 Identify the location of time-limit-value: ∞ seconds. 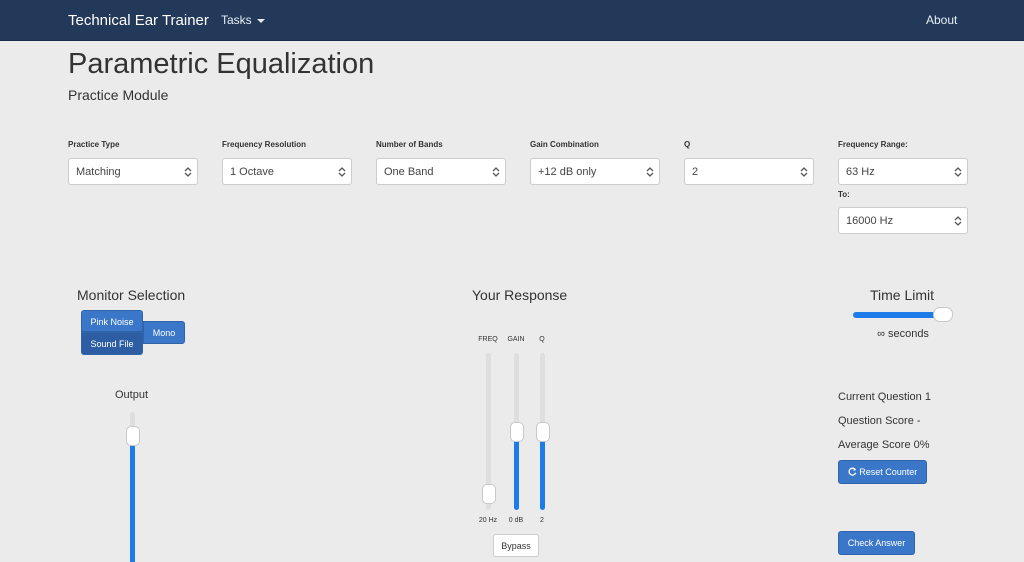
(903, 334).